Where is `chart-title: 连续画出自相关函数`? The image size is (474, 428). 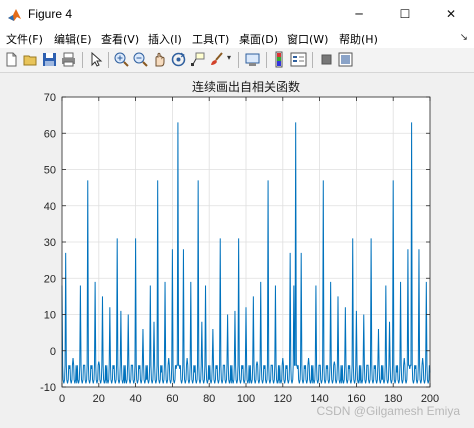 chart-title: 连续画出自相关函数 is located at coordinates (246, 86).